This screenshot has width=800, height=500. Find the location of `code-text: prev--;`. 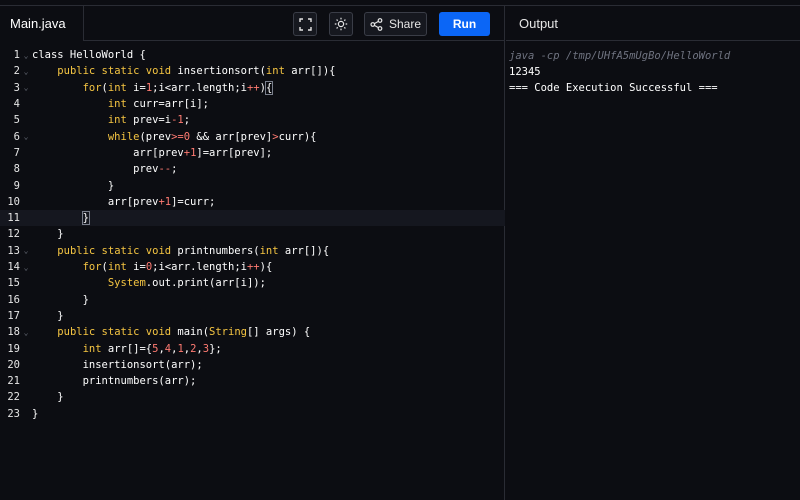

code-text: prev--; is located at coordinates (155, 169).